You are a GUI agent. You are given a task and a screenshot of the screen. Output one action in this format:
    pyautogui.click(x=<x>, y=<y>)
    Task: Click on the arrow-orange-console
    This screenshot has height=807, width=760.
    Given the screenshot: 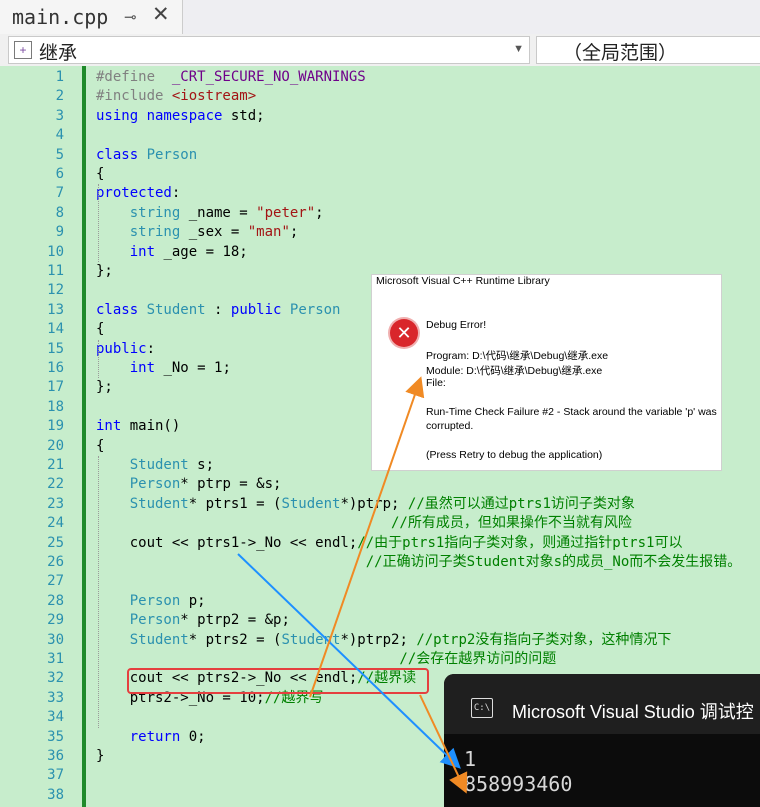 What is the action you would take?
    pyautogui.click(x=443, y=744)
    